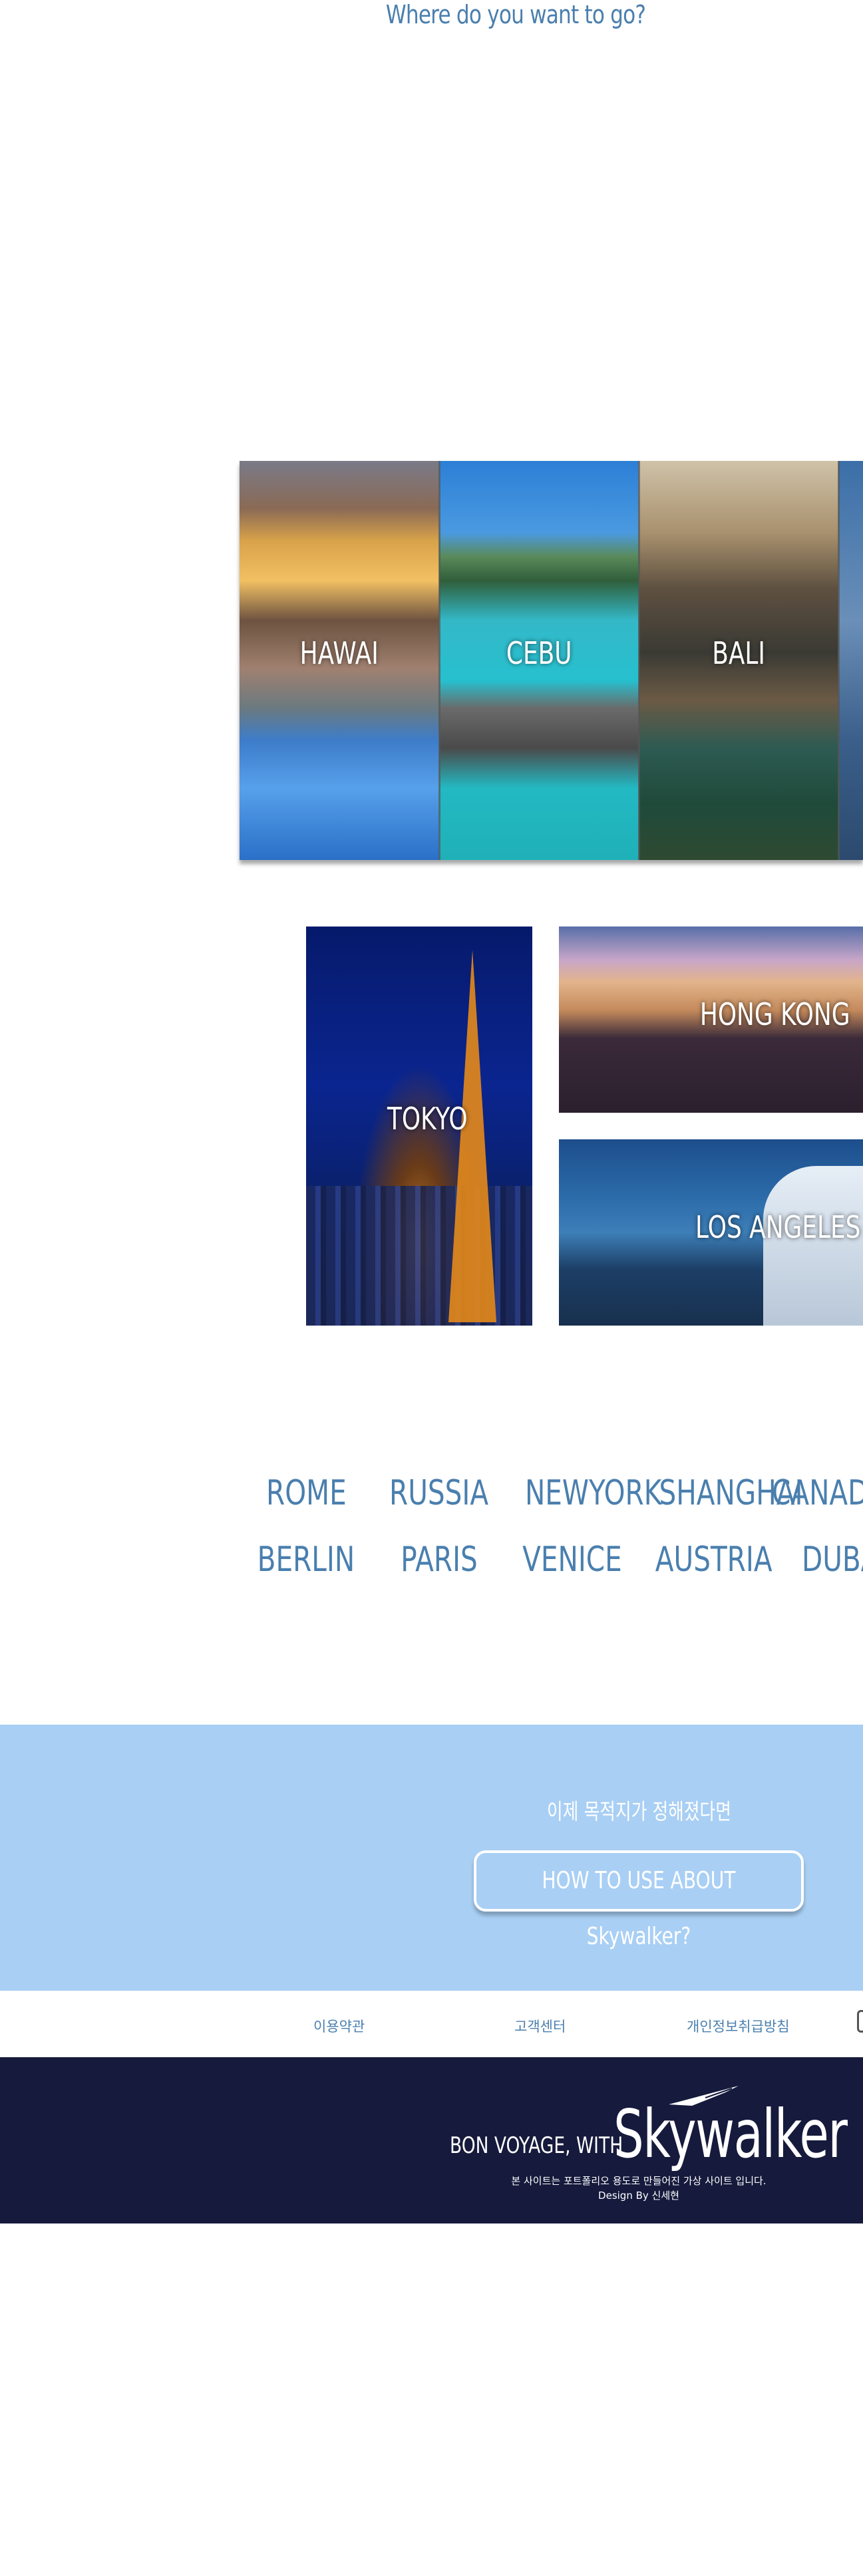 Image resolution: width=863 pixels, height=2576 pixels. I want to click on feature-label: HONG KONG, so click(775, 1014).